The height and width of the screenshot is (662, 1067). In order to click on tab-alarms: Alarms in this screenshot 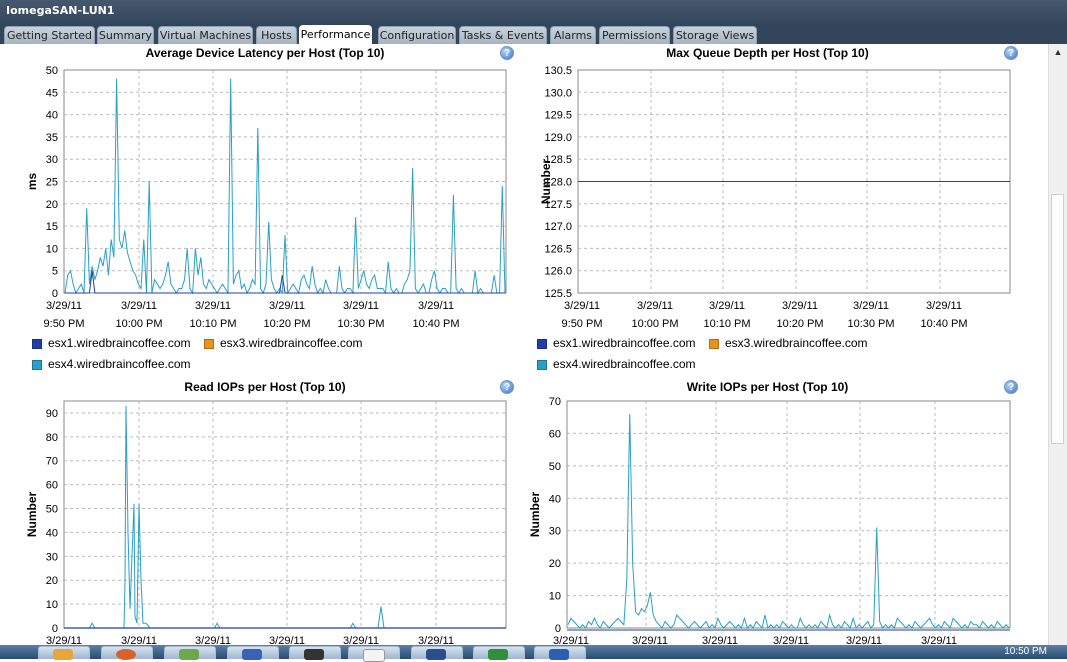, I will do `click(573, 35)`.